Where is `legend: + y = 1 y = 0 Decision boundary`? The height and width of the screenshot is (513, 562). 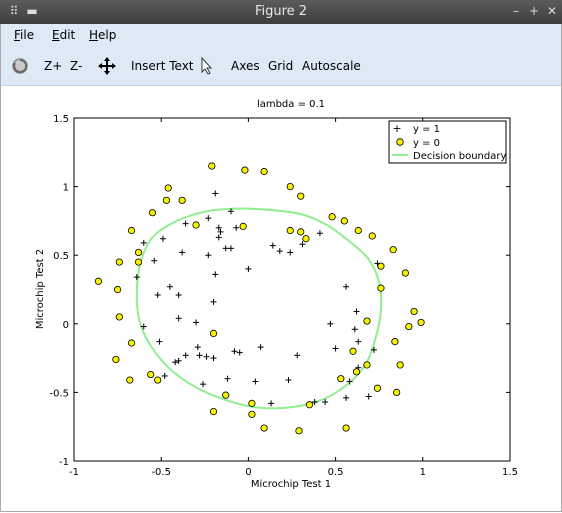
legend: + y = 1 y = 0 Decision boundary is located at coordinates (447, 142).